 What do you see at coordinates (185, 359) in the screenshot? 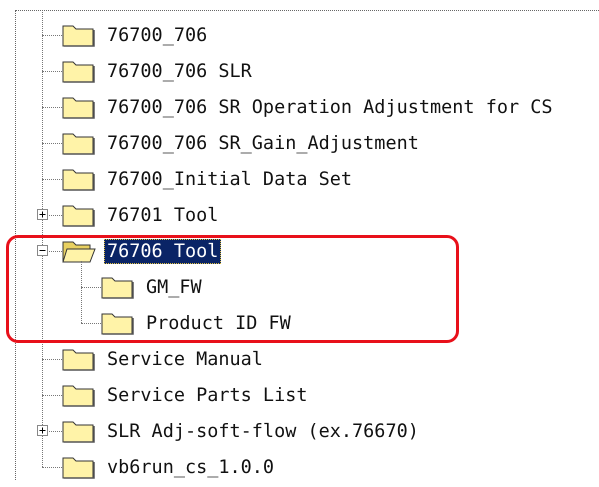
I see `tree-item: Service Manual` at bounding box center [185, 359].